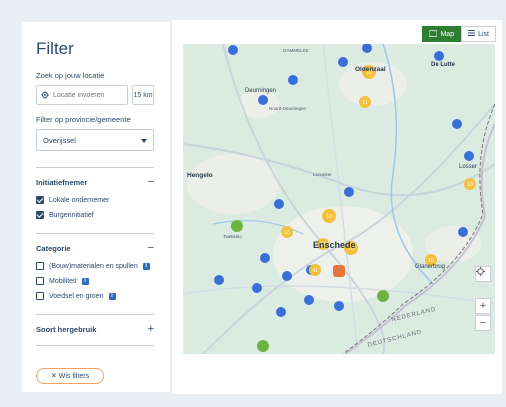 Image resolution: width=506 pixels, height=407 pixels. What do you see at coordinates (468, 167) in the screenshot?
I see `place-label: Losser` at bounding box center [468, 167].